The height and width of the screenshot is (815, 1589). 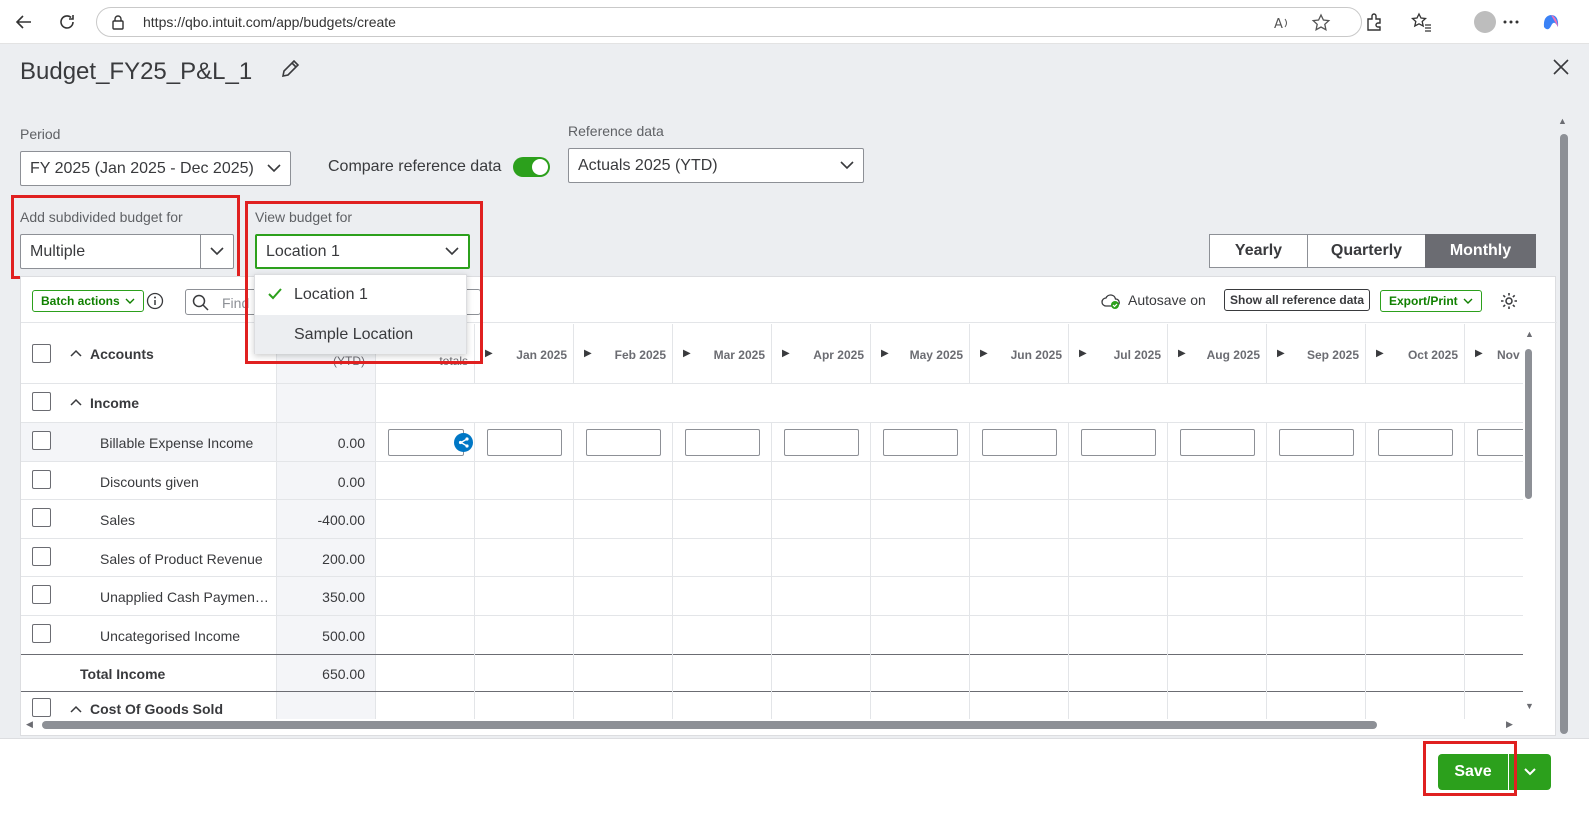 What do you see at coordinates (1551, 22) in the screenshot?
I see `copilot-icon` at bounding box center [1551, 22].